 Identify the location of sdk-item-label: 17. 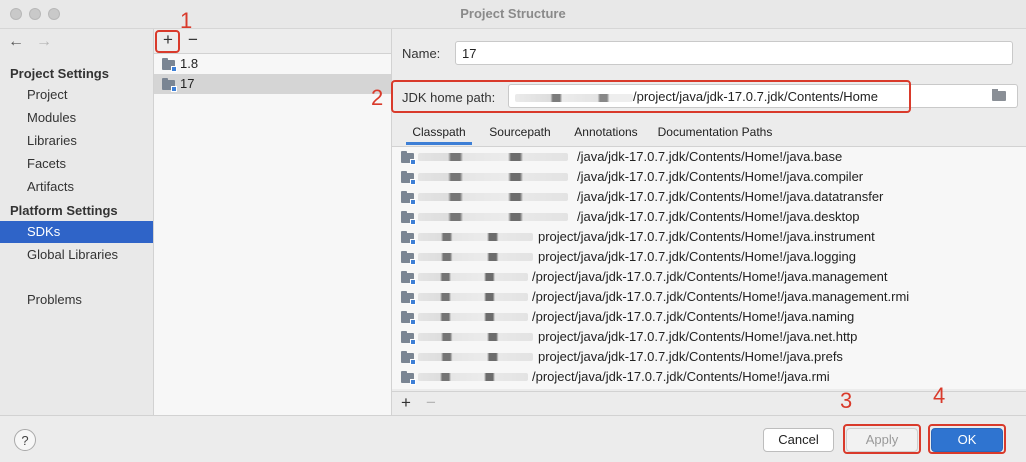
(187, 83).